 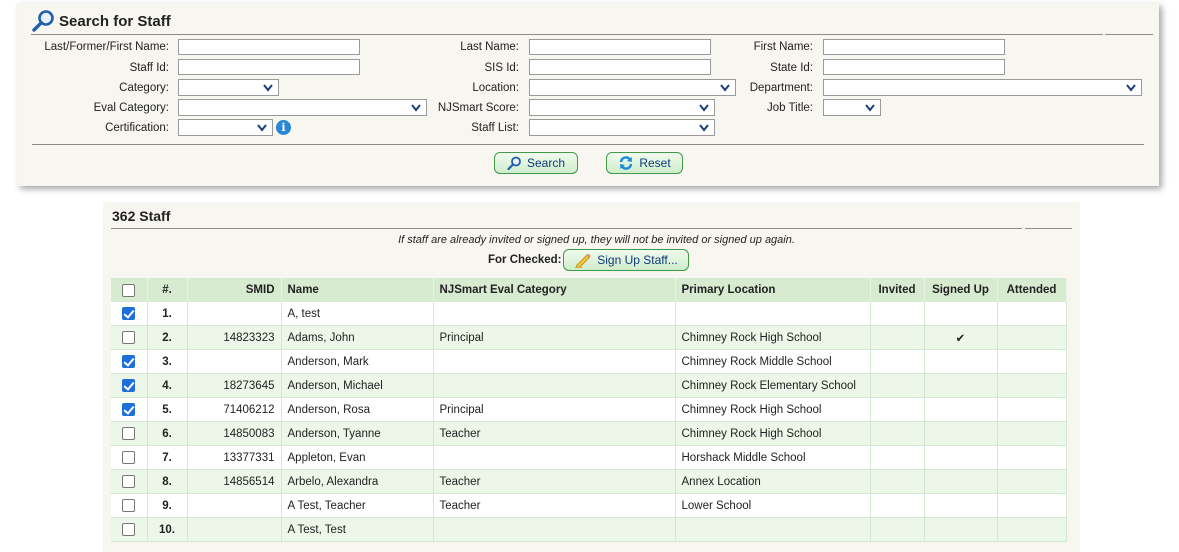 I want to click on last-name-input, so click(x=620, y=47).